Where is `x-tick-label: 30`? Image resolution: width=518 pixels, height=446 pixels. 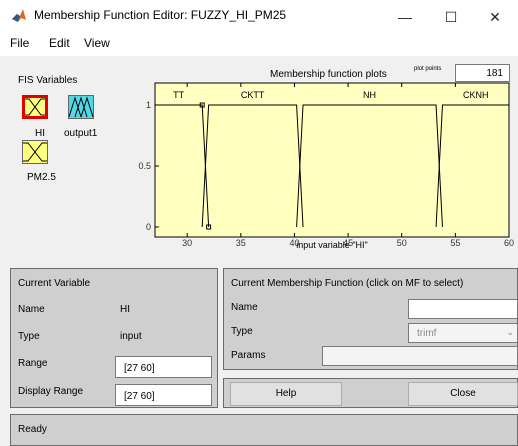 x-tick-label: 30 is located at coordinates (187, 243).